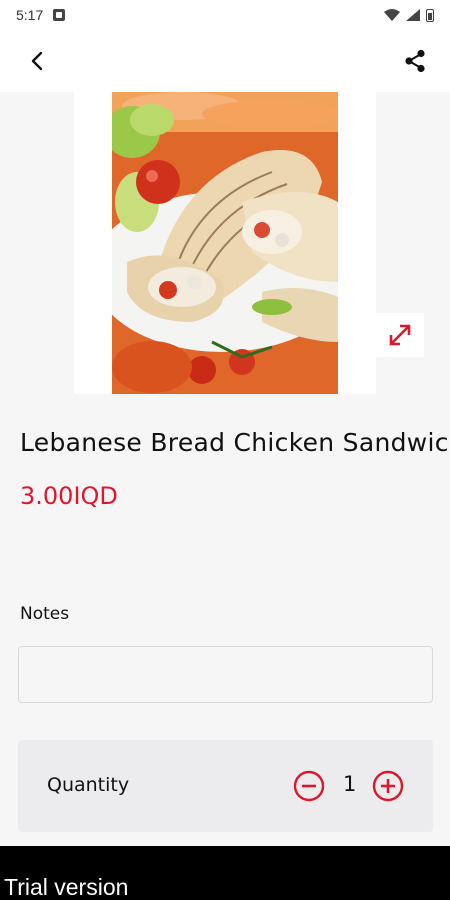  What do you see at coordinates (225, 786) in the screenshot?
I see `quantity-card: Quantity 1` at bounding box center [225, 786].